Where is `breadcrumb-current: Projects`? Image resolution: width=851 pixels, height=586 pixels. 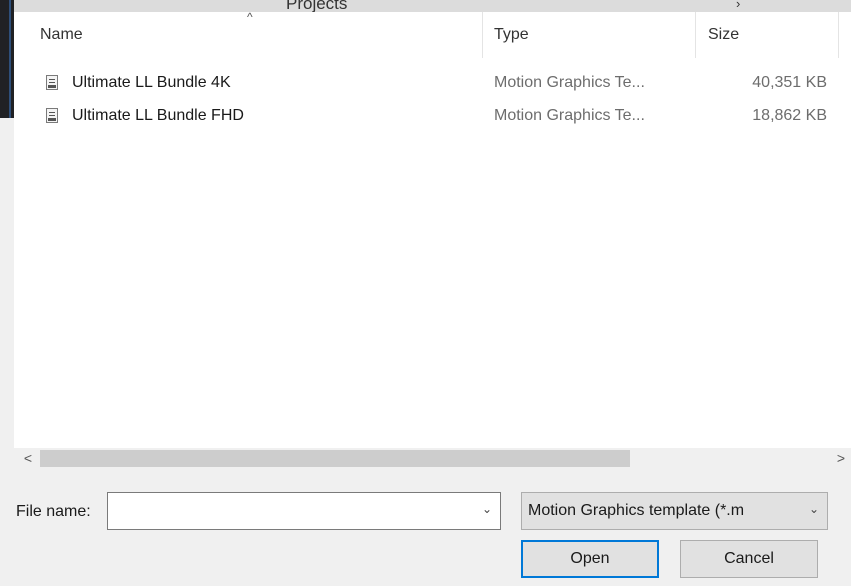
breadcrumb-current: Projects is located at coordinates (316, 6).